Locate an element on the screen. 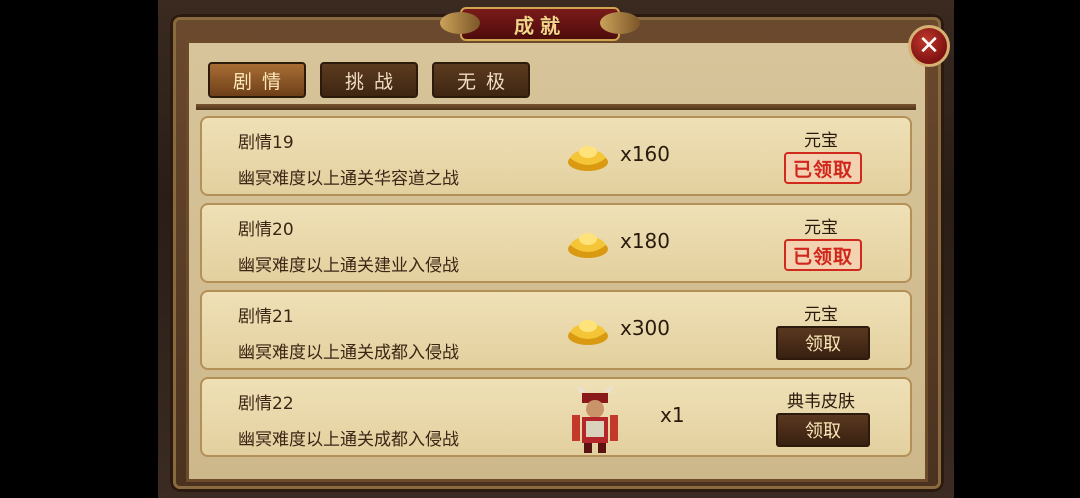 The width and height of the screenshot is (1080, 498). reward-quantity: x160 is located at coordinates (645, 154).